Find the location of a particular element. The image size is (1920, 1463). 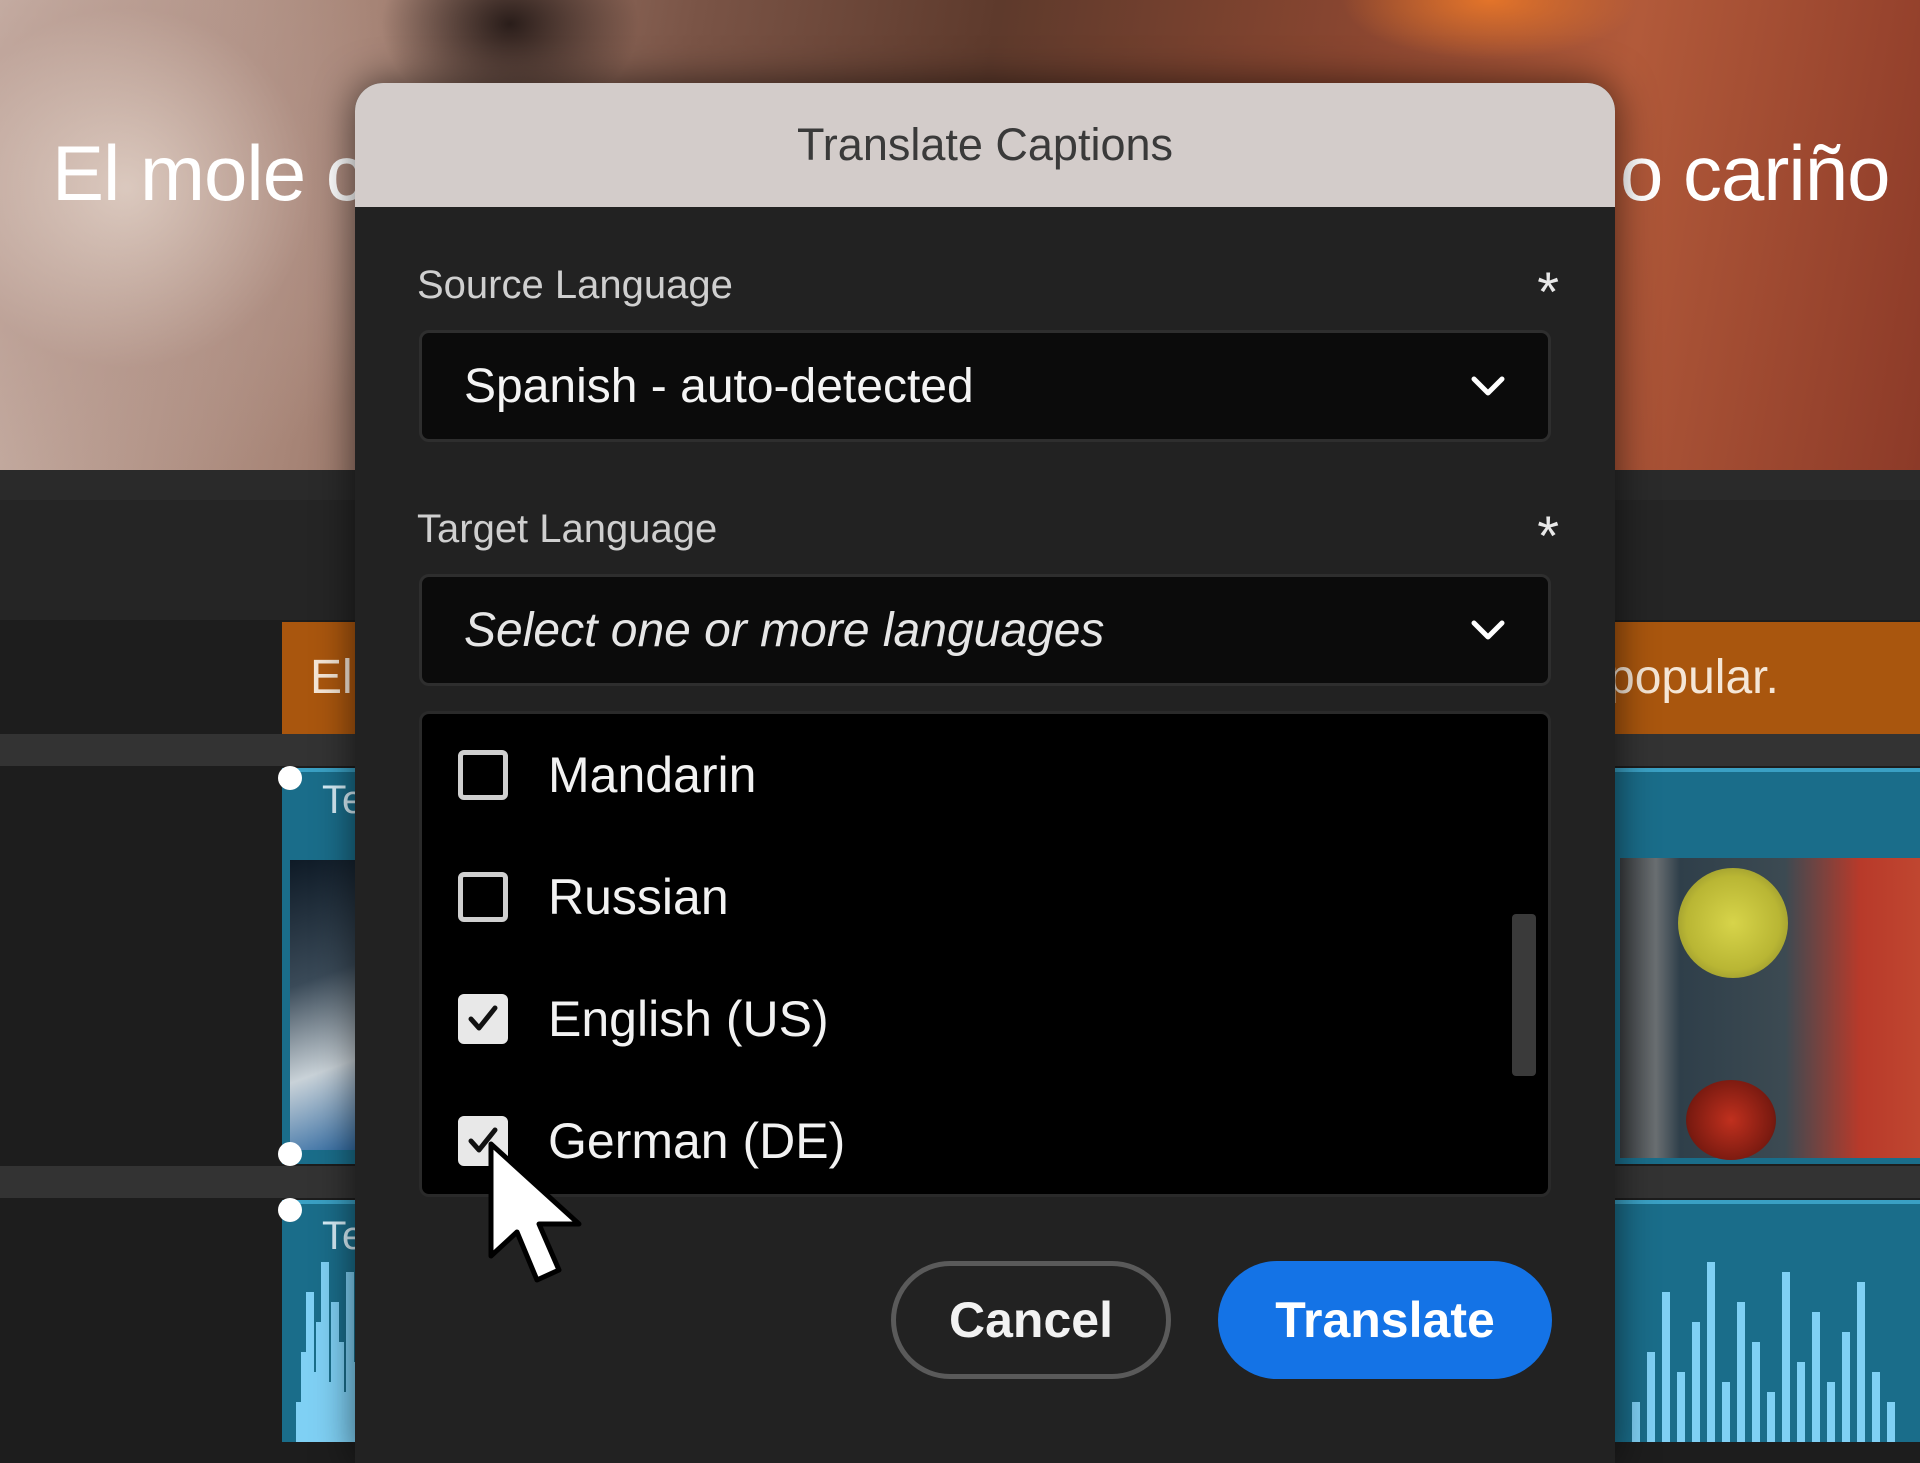

dialog-header: Translate Captions is located at coordinates (985, 145).